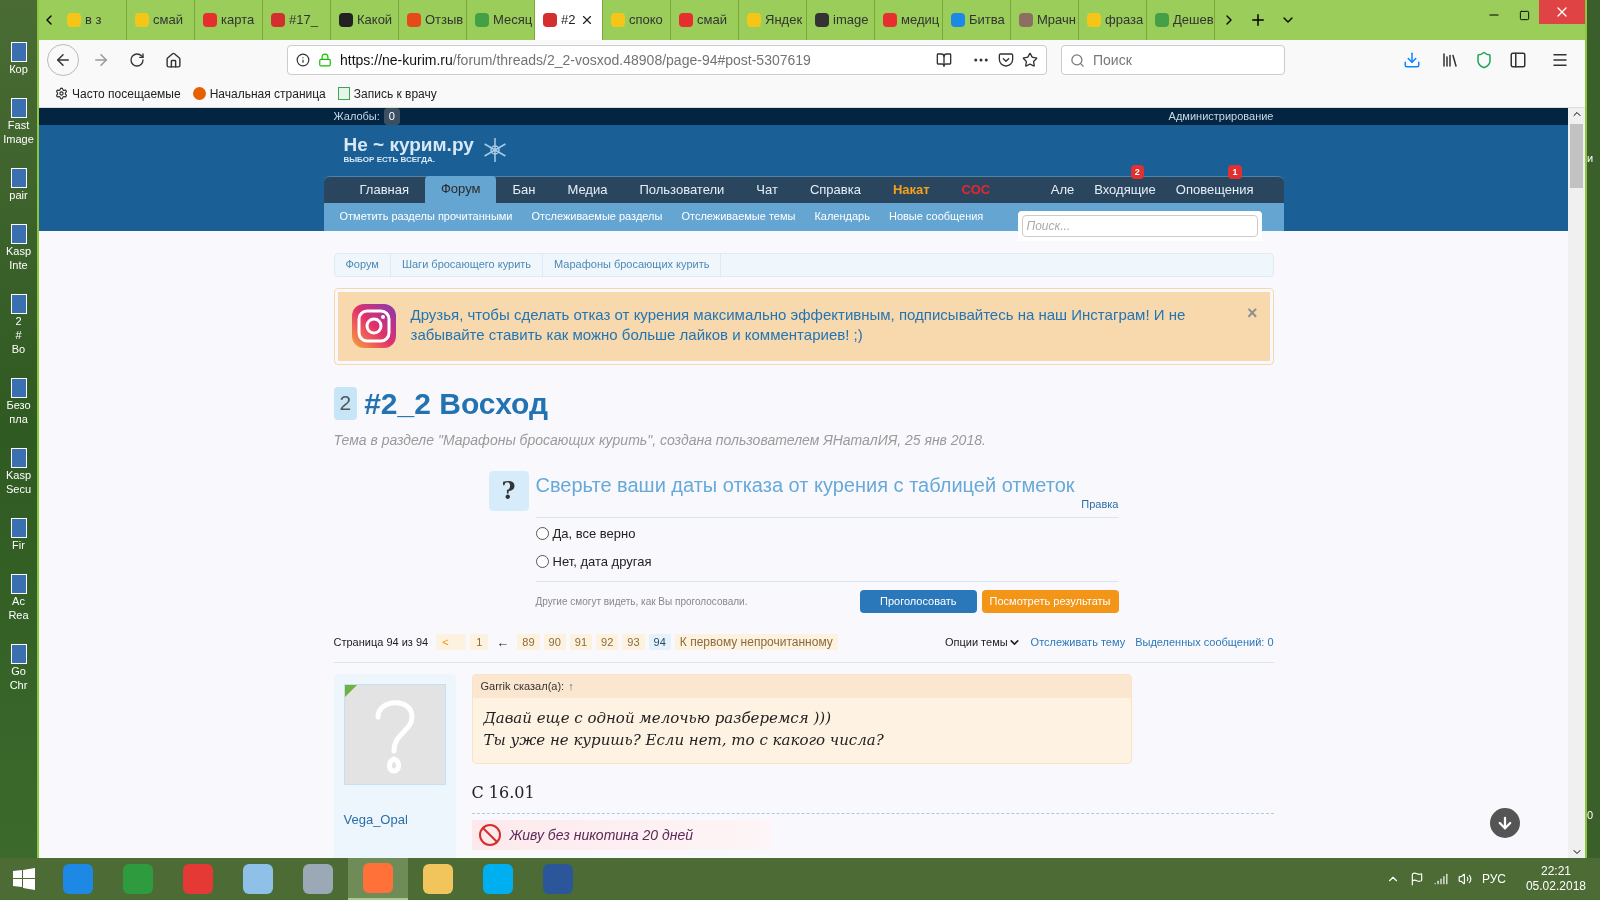 This screenshot has height=900, width=1600. What do you see at coordinates (1555, 879) in the screenshot?
I see `clock: 22:21 05.02.2018` at bounding box center [1555, 879].